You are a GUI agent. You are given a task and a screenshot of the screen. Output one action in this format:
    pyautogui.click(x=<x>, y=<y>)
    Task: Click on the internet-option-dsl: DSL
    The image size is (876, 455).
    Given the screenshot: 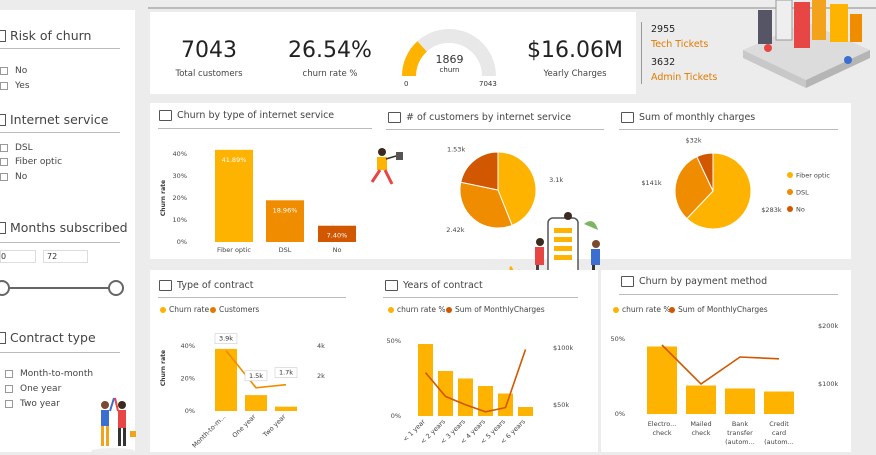 What is the action you would take?
    pyautogui.click(x=16, y=148)
    